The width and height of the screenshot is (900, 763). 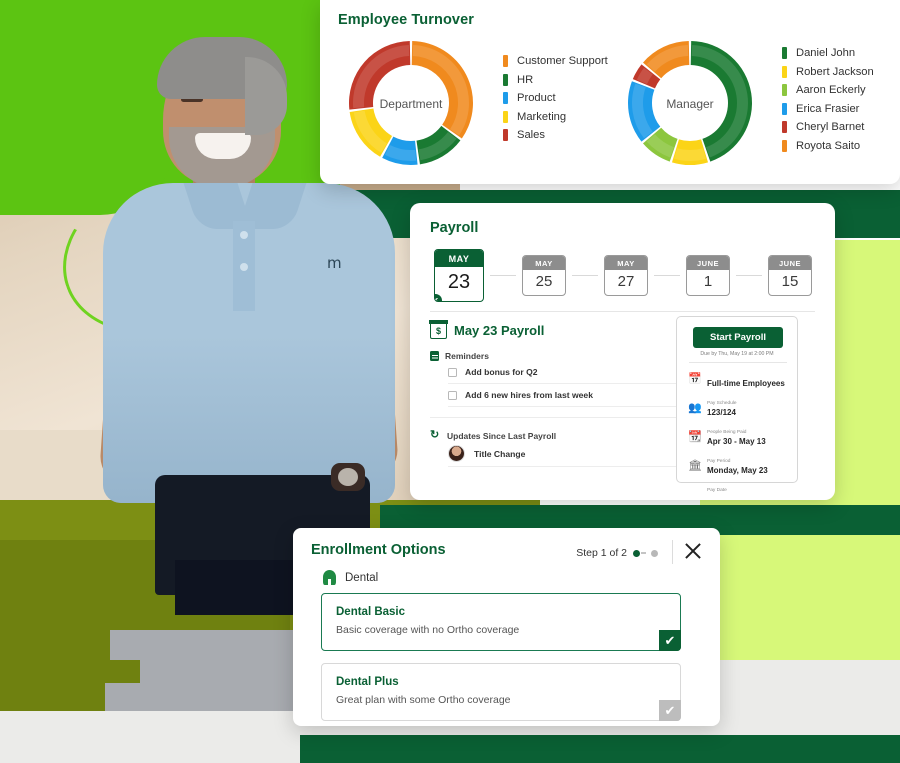 I want to click on legend-item: Cheryl Barnet, so click(x=828, y=127).